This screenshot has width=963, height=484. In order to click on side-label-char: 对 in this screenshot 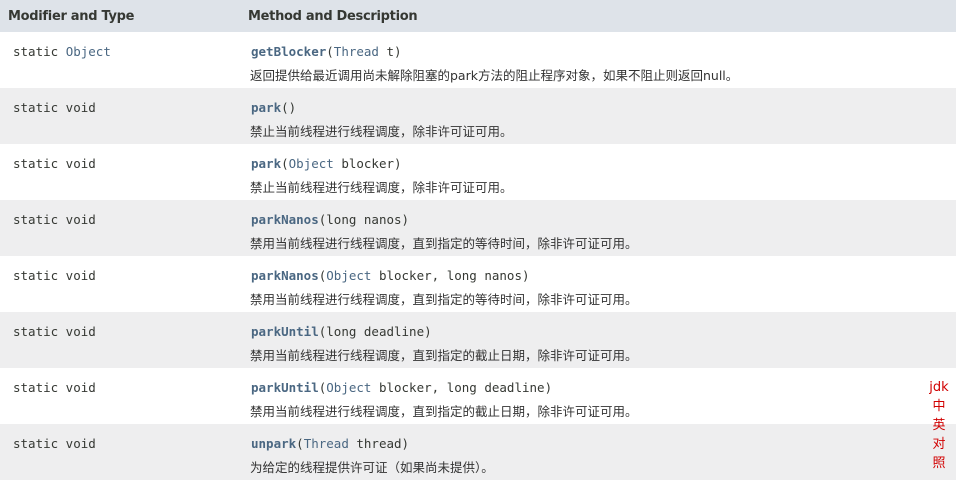, I will do `click(939, 444)`.